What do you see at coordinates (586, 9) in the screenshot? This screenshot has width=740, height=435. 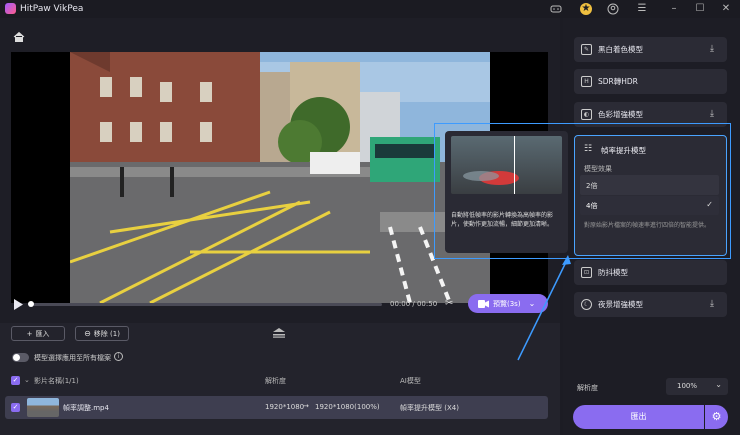 I see `premium-icon: ★` at bounding box center [586, 9].